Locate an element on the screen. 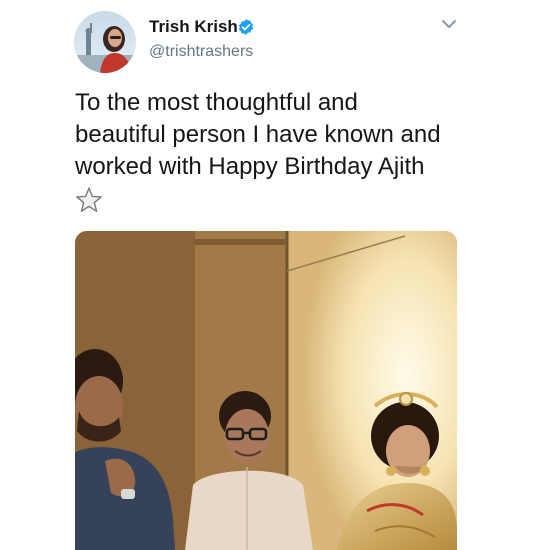 This screenshot has height=550, width=550. tweet-text-line: To the most thoughtful and is located at coordinates (216, 102).